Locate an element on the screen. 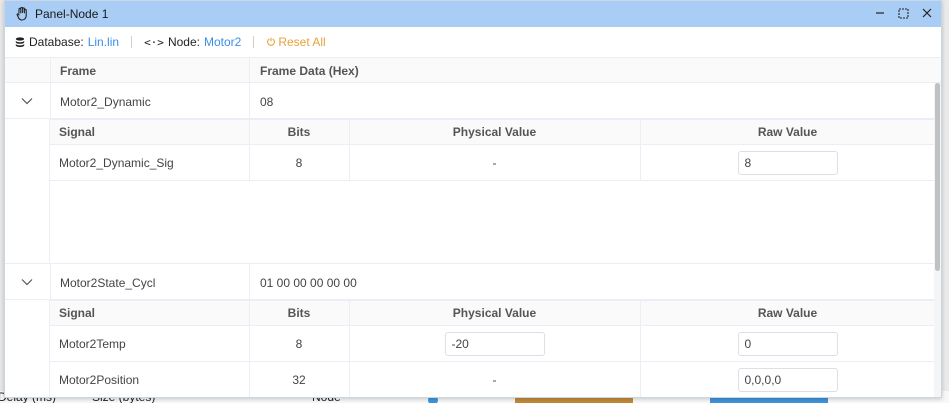 The image size is (949, 403). frame-data: 08 is located at coordinates (267, 102).